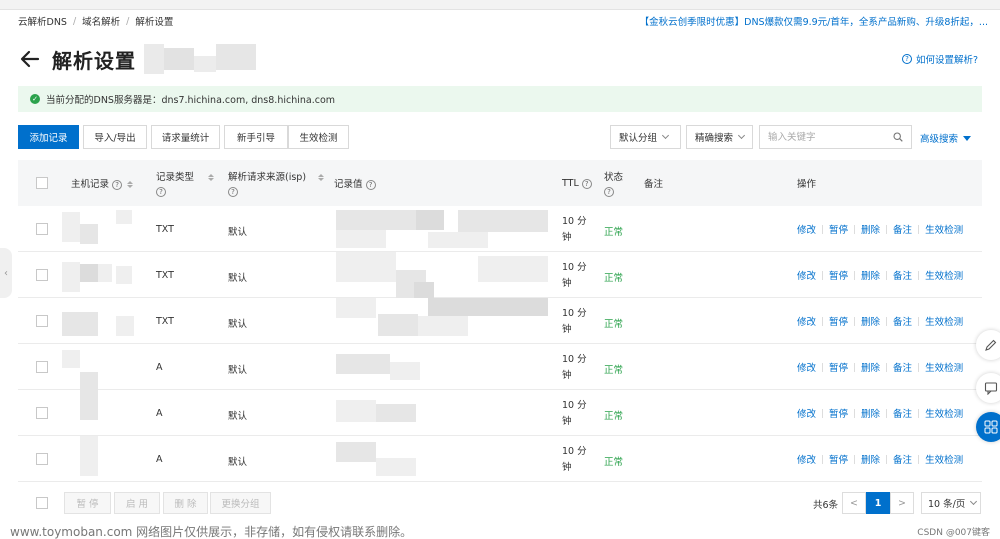 The height and width of the screenshot is (539, 1000). Describe the element at coordinates (348, 184) in the screenshot. I see `col-value-label: 记录值` at that location.